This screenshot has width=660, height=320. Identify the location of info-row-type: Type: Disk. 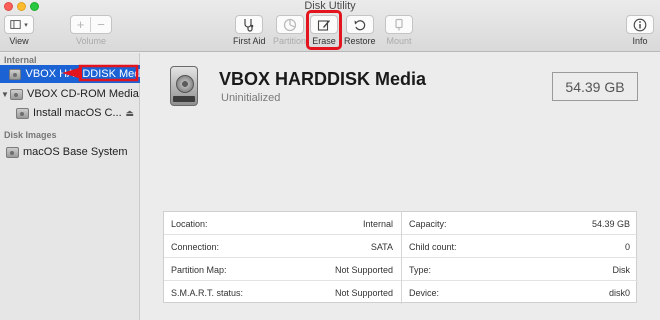
(520, 269).